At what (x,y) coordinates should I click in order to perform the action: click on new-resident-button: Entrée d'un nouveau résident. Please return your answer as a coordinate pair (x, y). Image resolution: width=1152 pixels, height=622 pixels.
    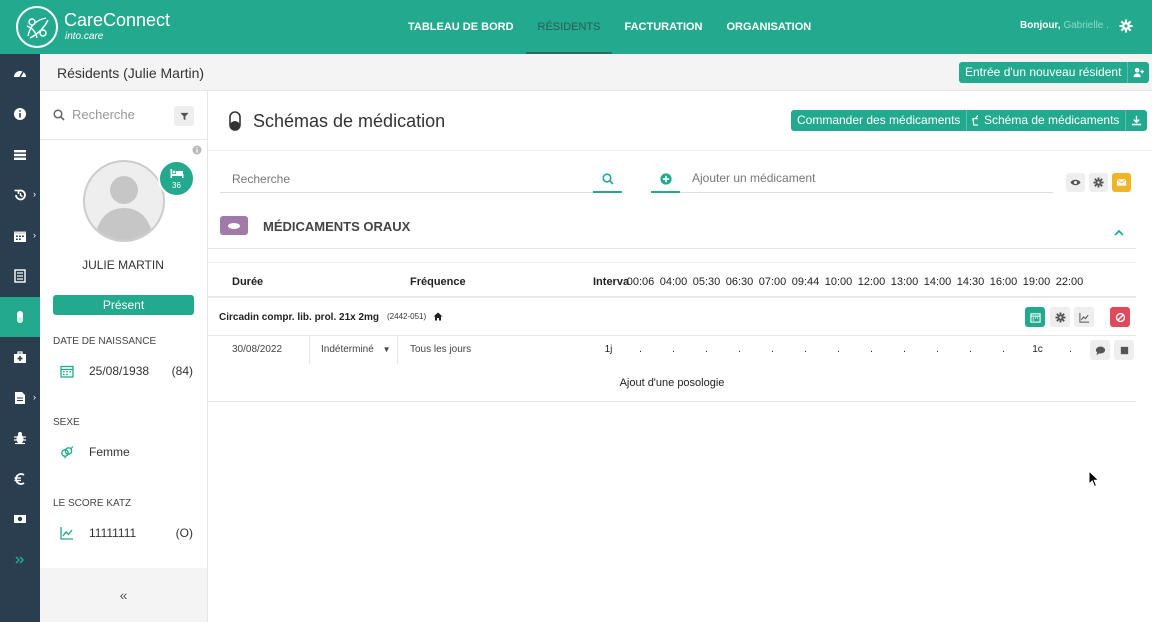
    Looking at the image, I should click on (1054, 72).